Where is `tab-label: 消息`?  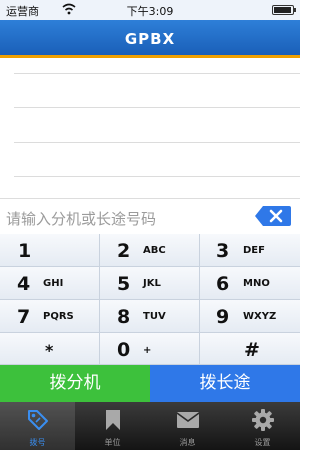 tab-label: 消息 is located at coordinates (187, 442).